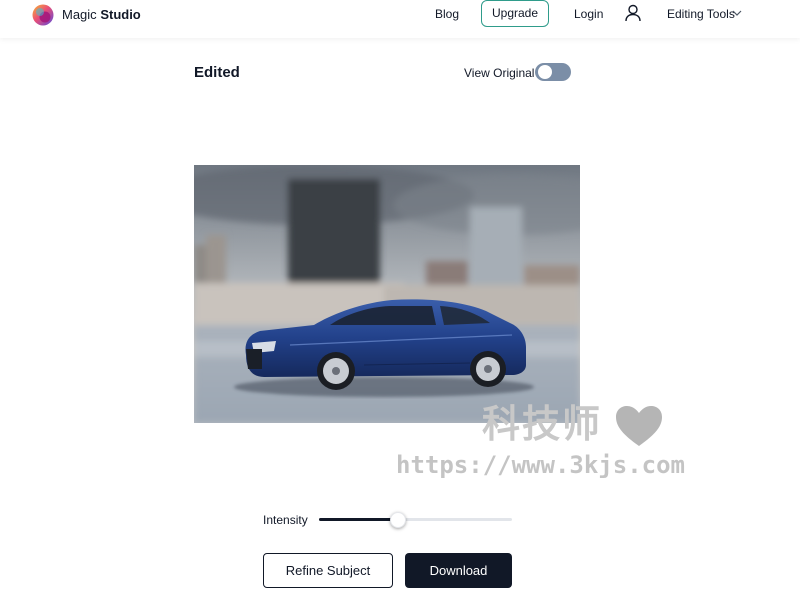  What do you see at coordinates (633, 13) in the screenshot?
I see `user-icon` at bounding box center [633, 13].